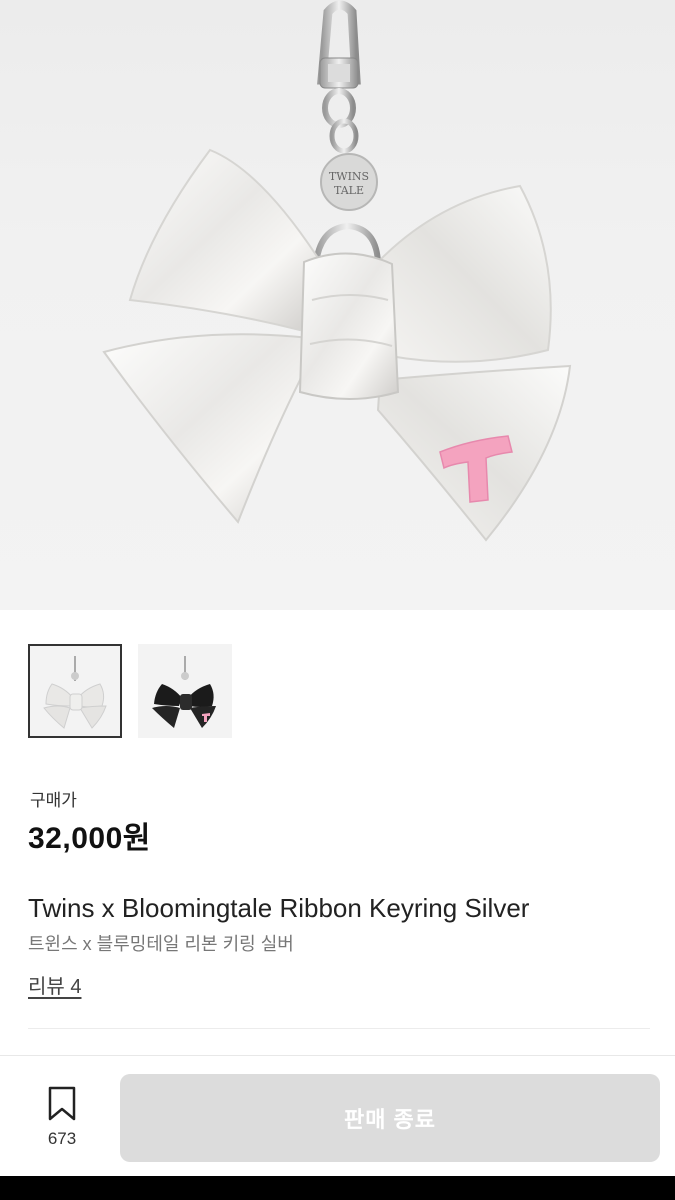  I want to click on thumbnail-black, so click(185, 691).